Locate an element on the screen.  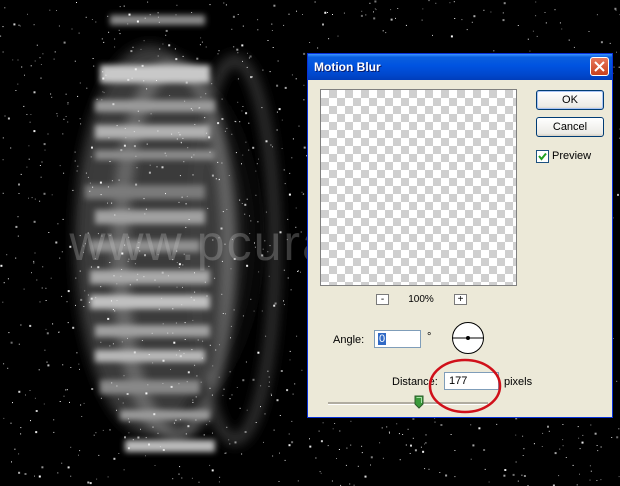
check-icon is located at coordinates (542, 156).